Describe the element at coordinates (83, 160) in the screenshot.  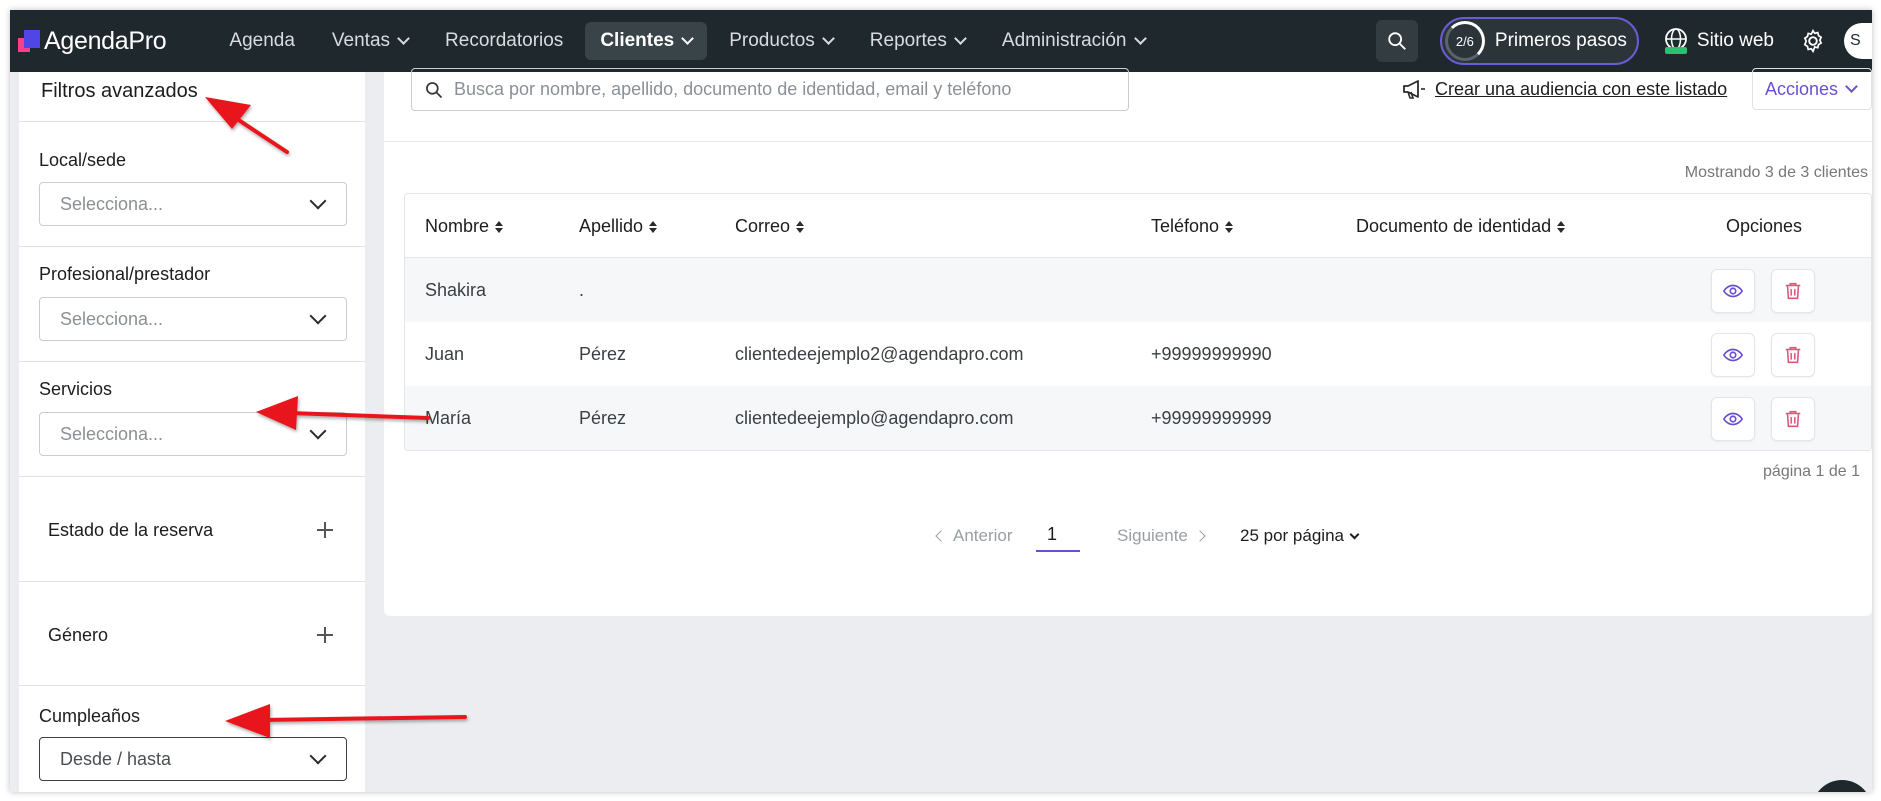
I see `local-filter-label: Local/sede` at that location.